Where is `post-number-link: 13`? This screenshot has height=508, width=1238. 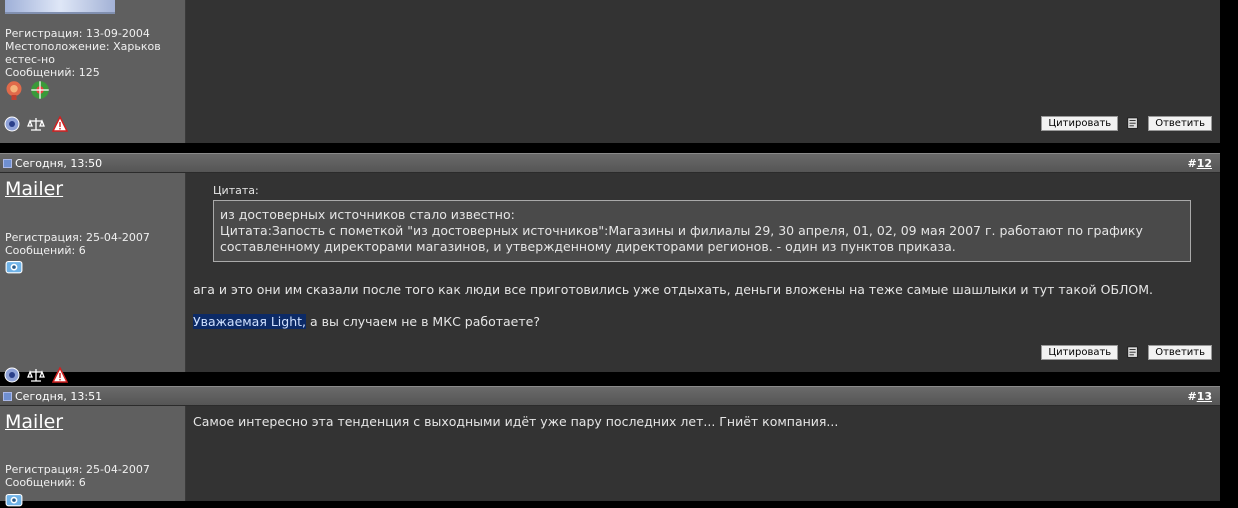
post-number-link: 13 is located at coordinates (1204, 396).